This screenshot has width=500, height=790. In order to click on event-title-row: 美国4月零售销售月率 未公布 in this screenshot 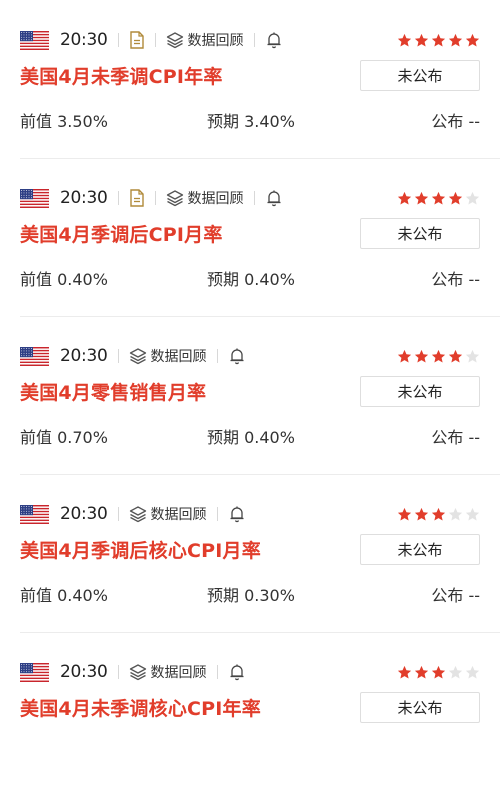, I will do `click(250, 391)`.